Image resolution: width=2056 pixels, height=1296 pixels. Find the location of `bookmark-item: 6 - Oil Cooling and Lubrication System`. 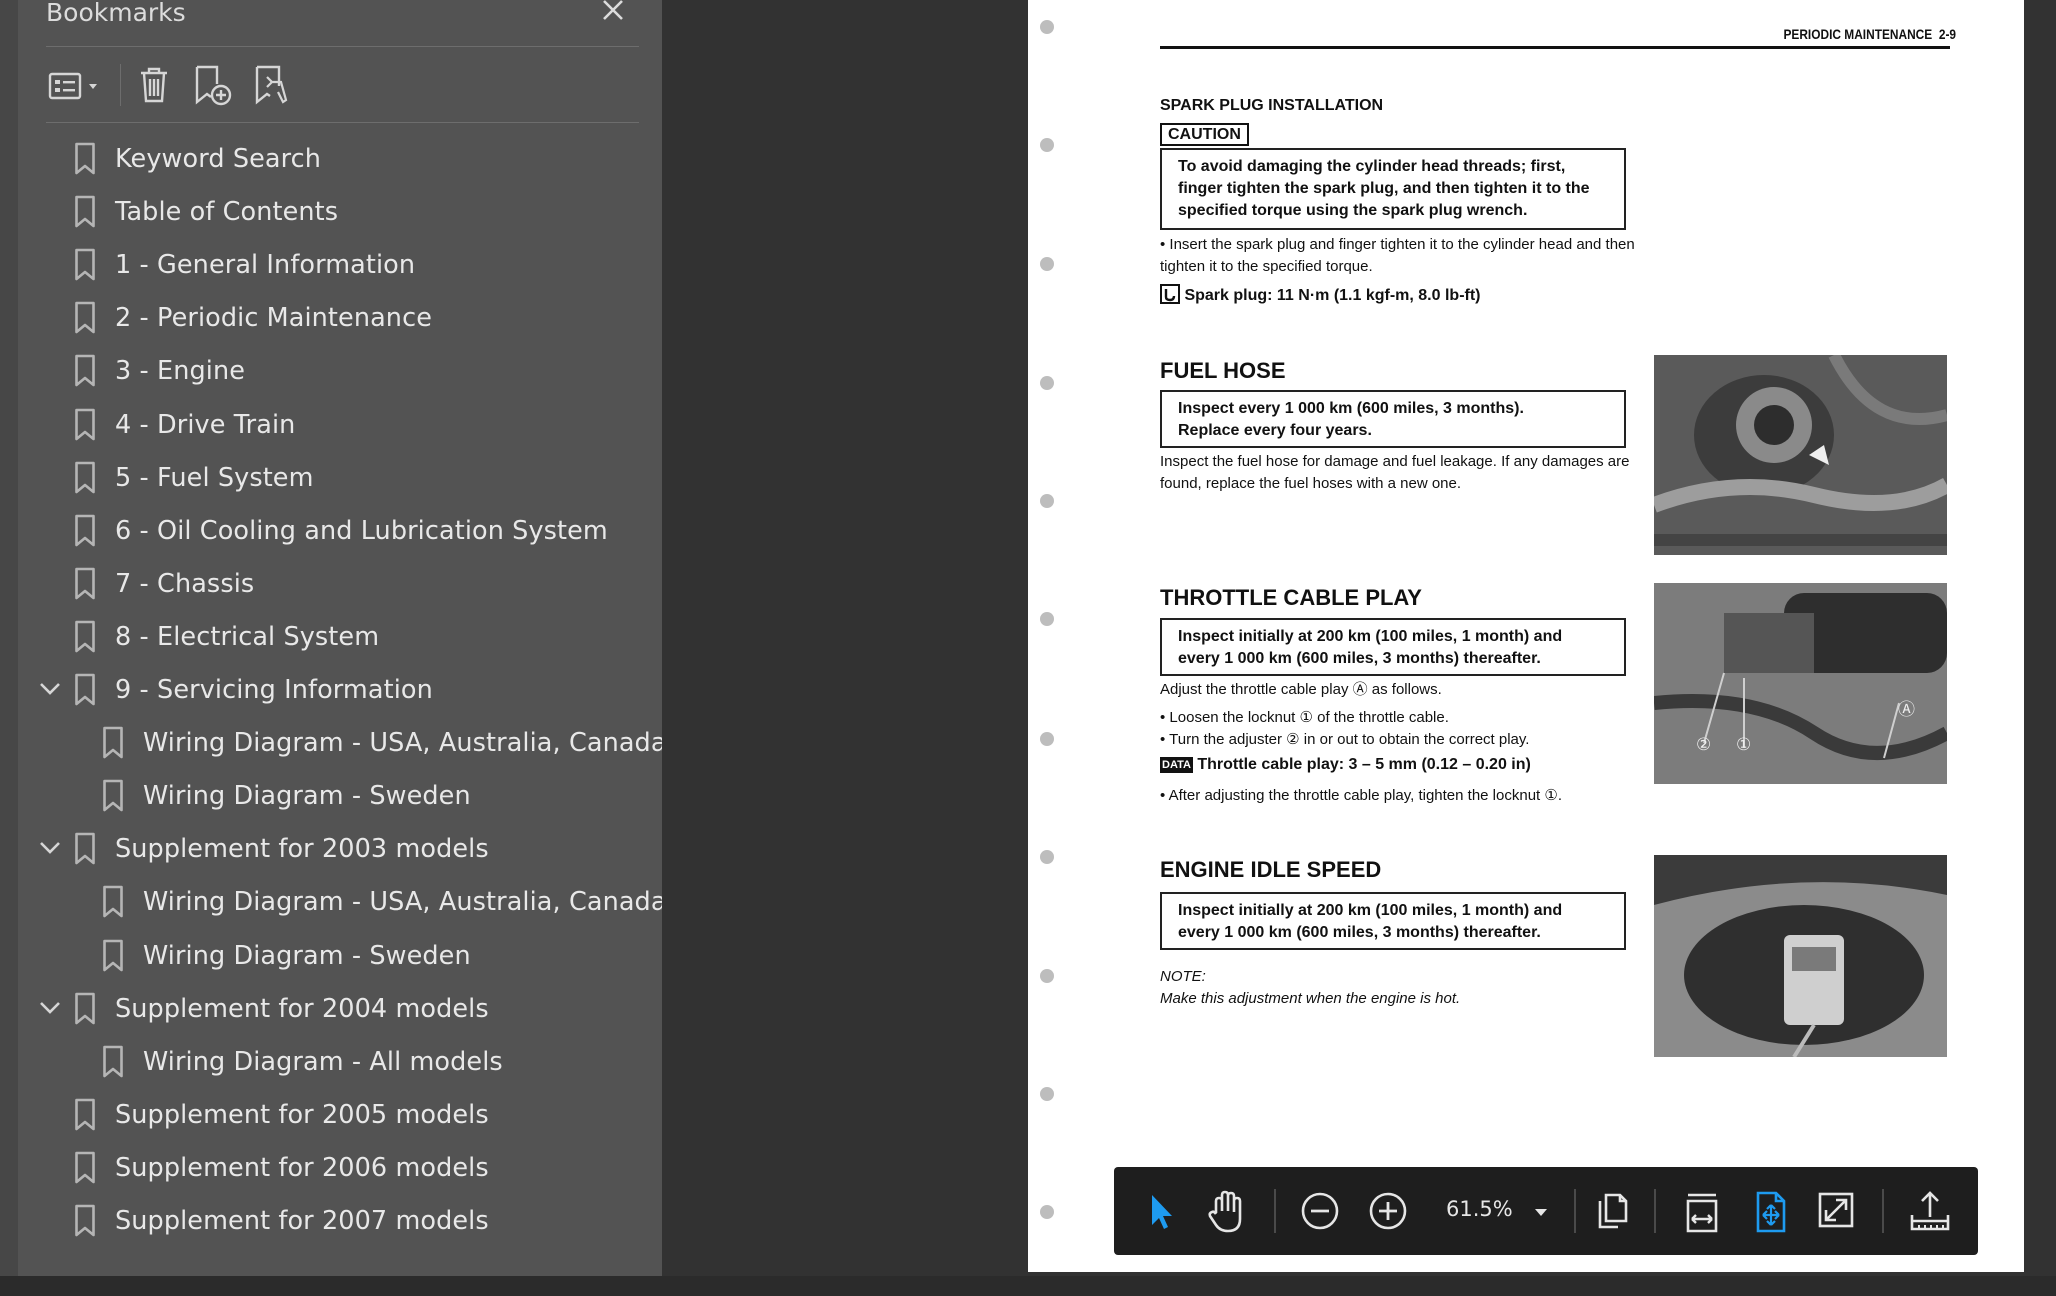

bookmark-item: 6 - Oil Cooling and Lubrication System is located at coordinates (320, 531).